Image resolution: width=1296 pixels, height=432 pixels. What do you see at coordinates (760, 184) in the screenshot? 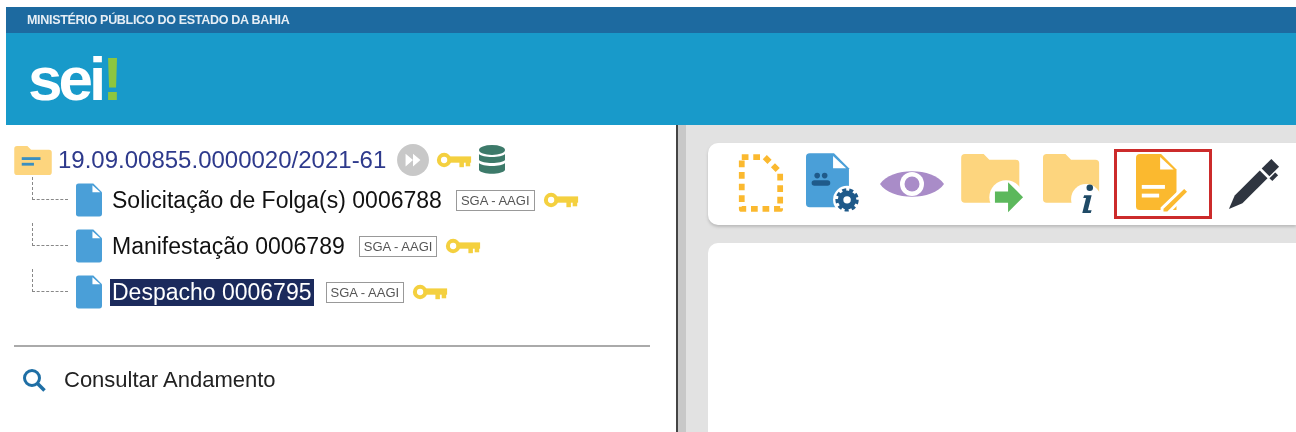
I see `dashed-document-icon` at bounding box center [760, 184].